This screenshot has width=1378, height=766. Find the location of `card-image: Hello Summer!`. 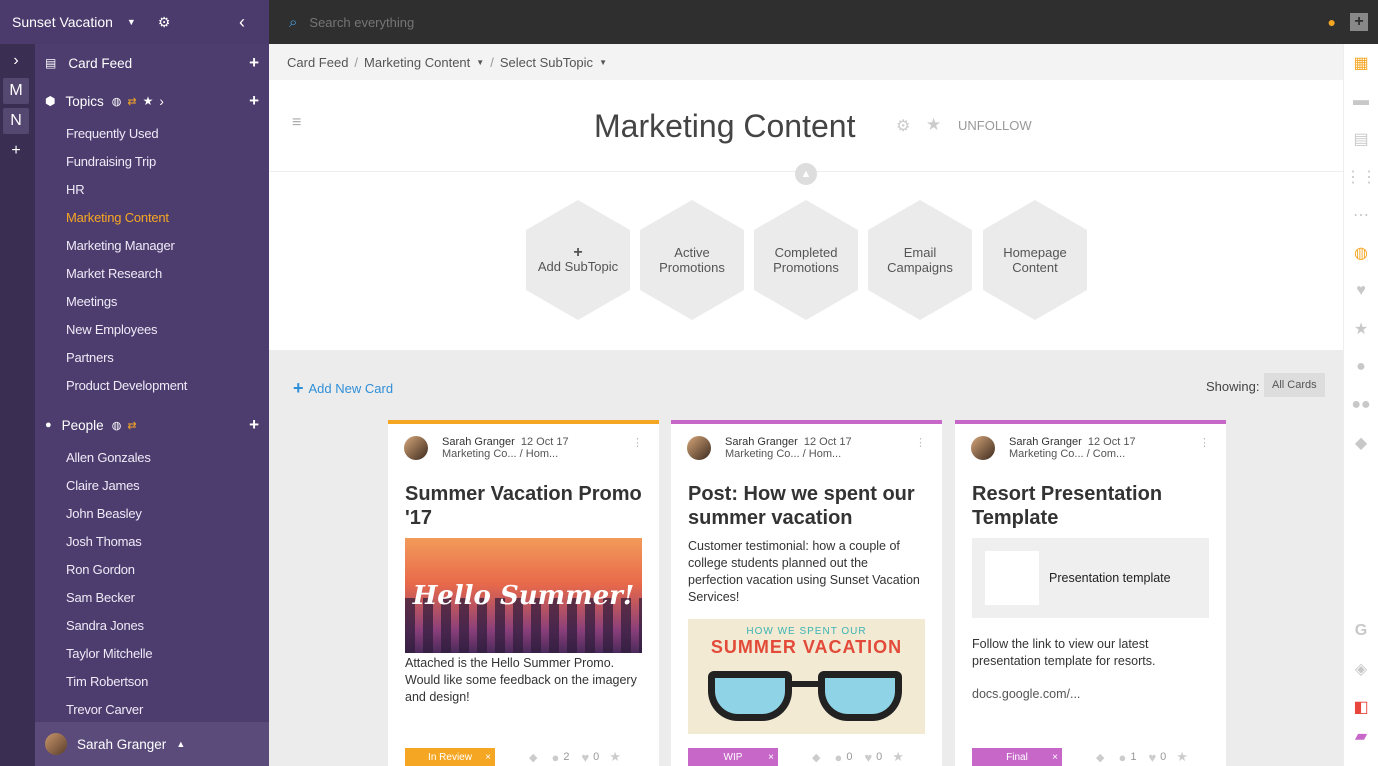

card-image: Hello Summer! is located at coordinates (523, 595).